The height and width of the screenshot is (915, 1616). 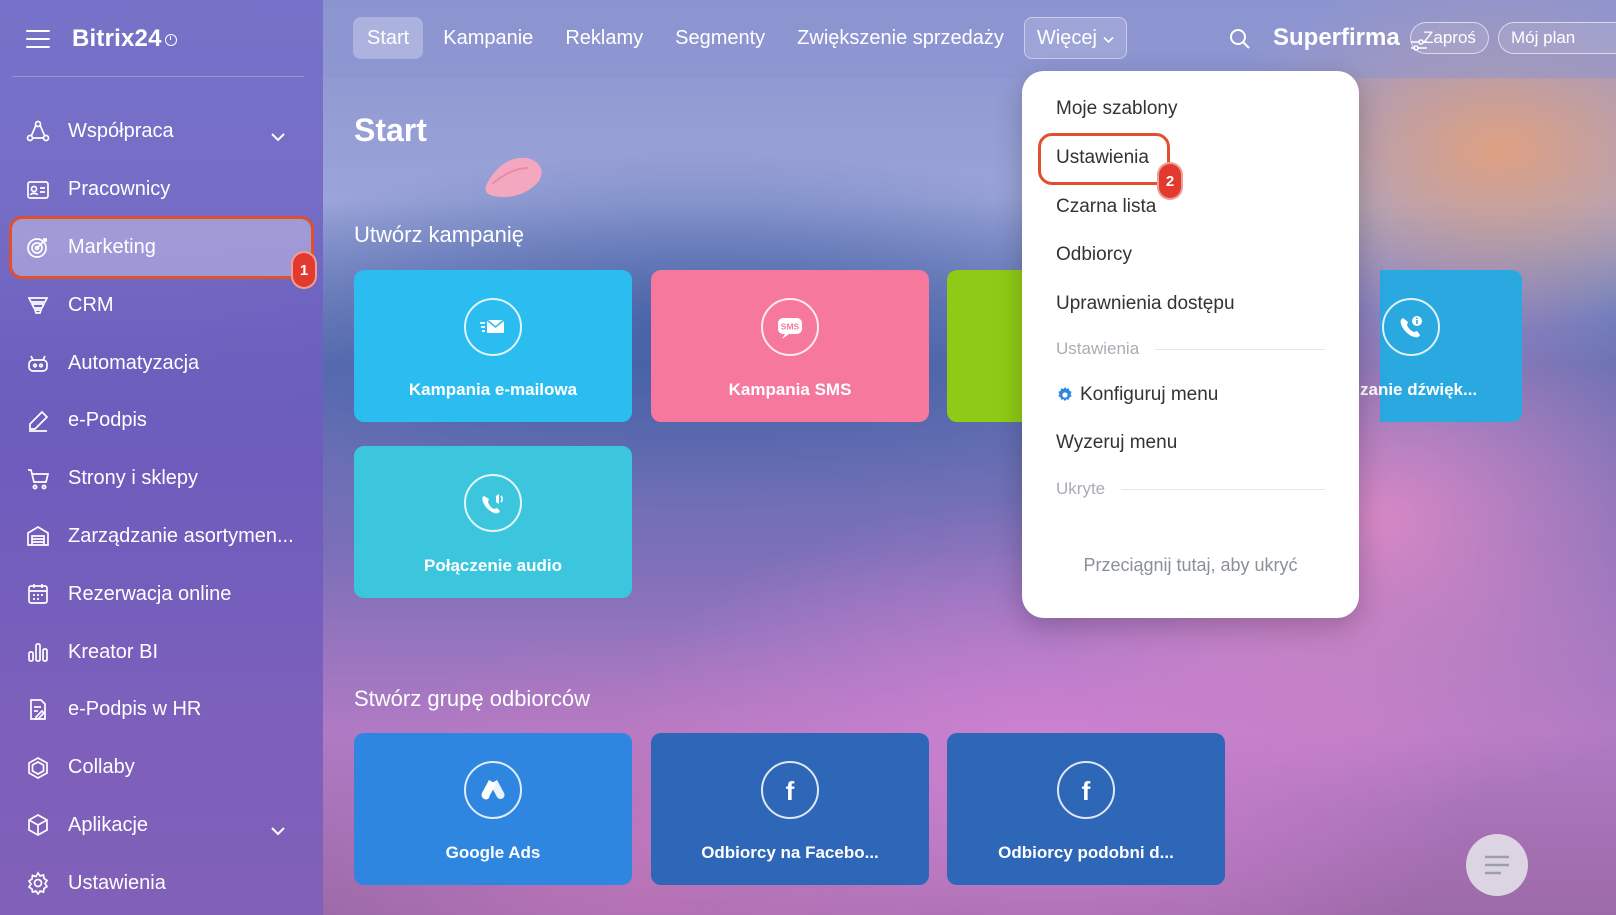 I want to click on sidebar-item-marketing: Marketing, so click(x=161, y=247).